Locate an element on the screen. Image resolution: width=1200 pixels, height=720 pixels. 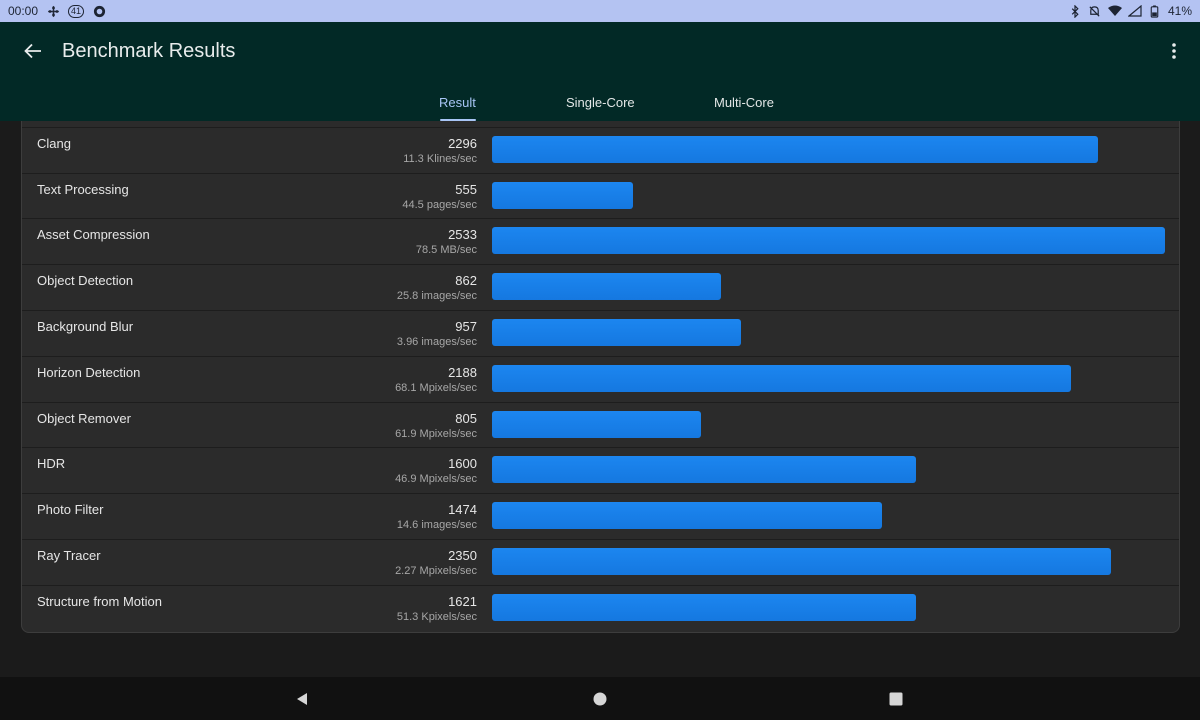
result-name: Object Detection is located at coordinates (85, 281).